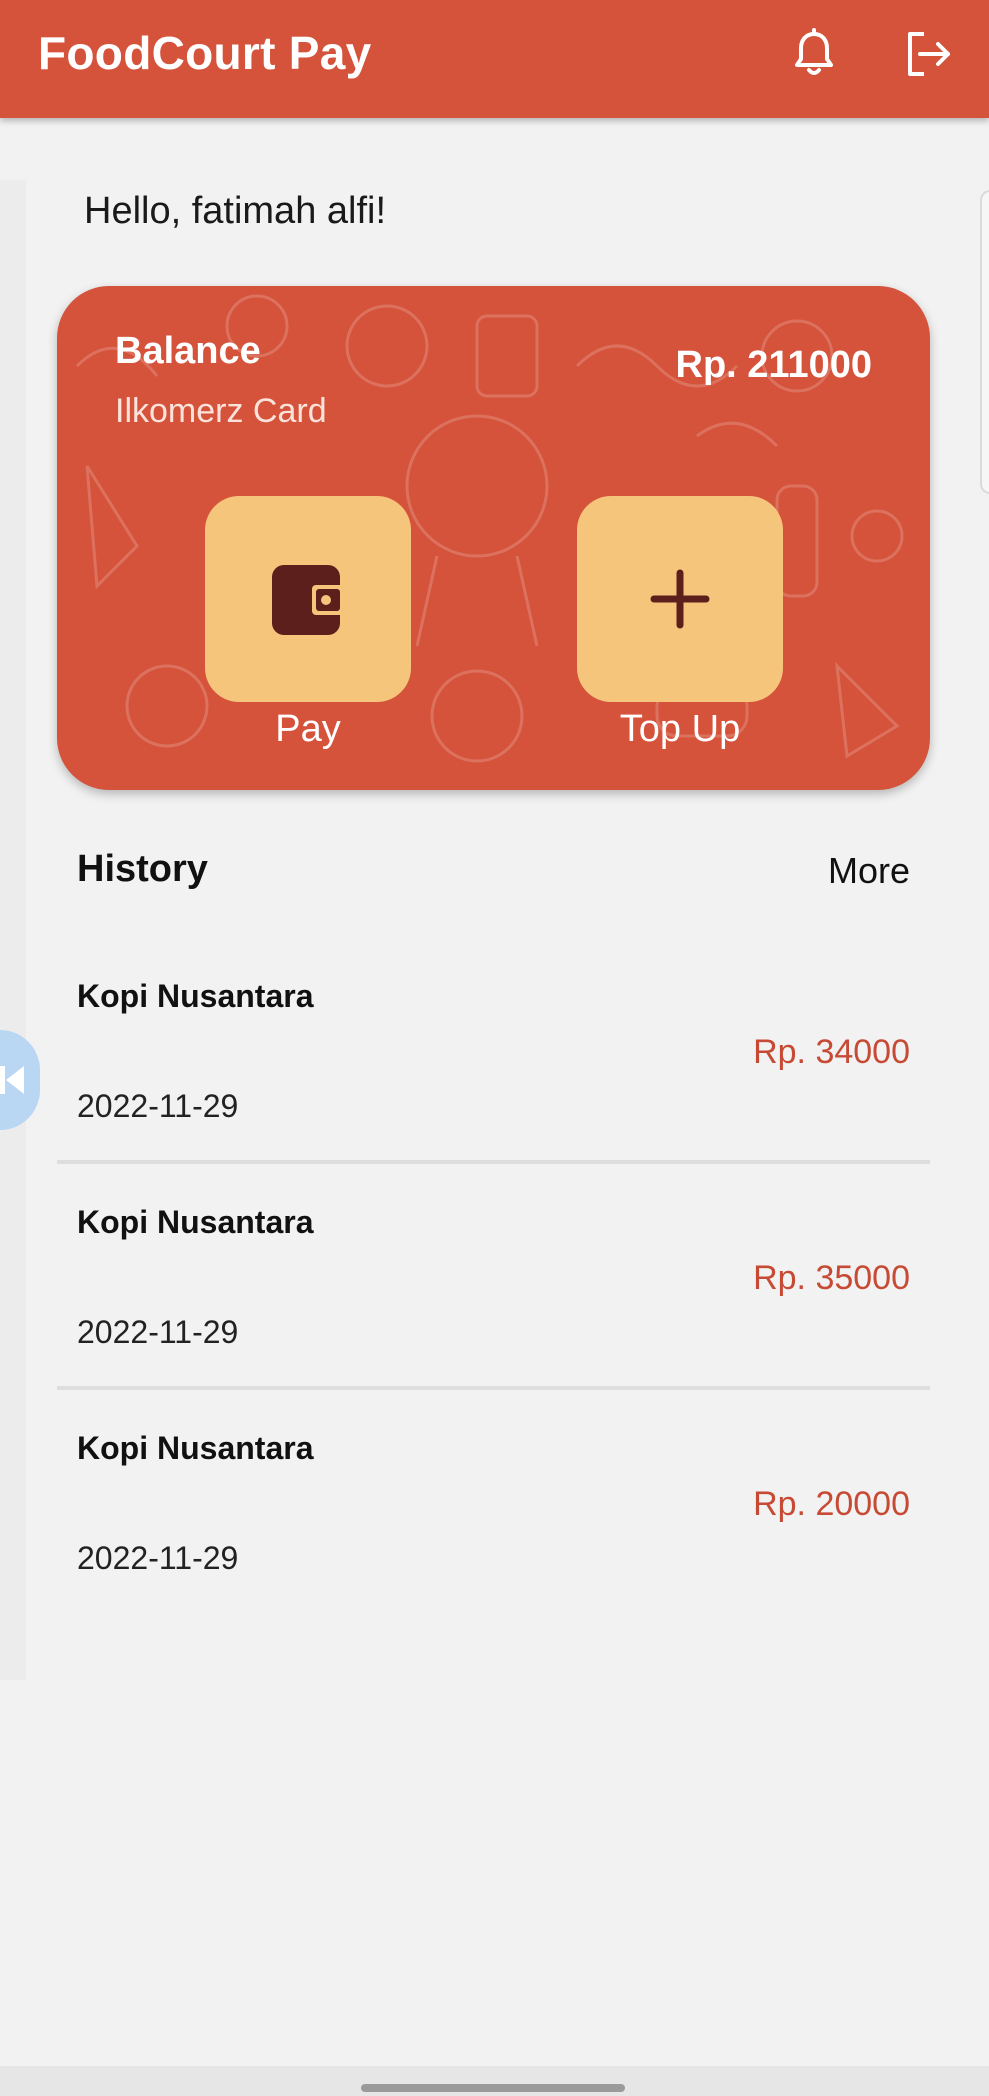  I want to click on plus-icon, so click(680, 599).